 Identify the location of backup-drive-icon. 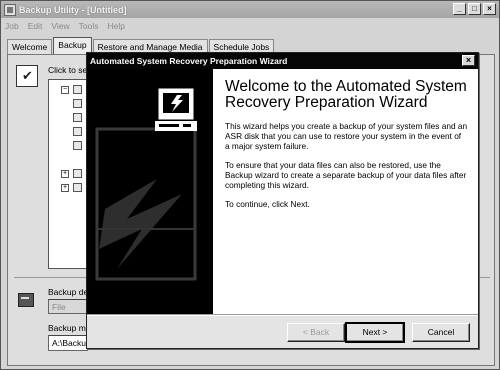
(27, 298).